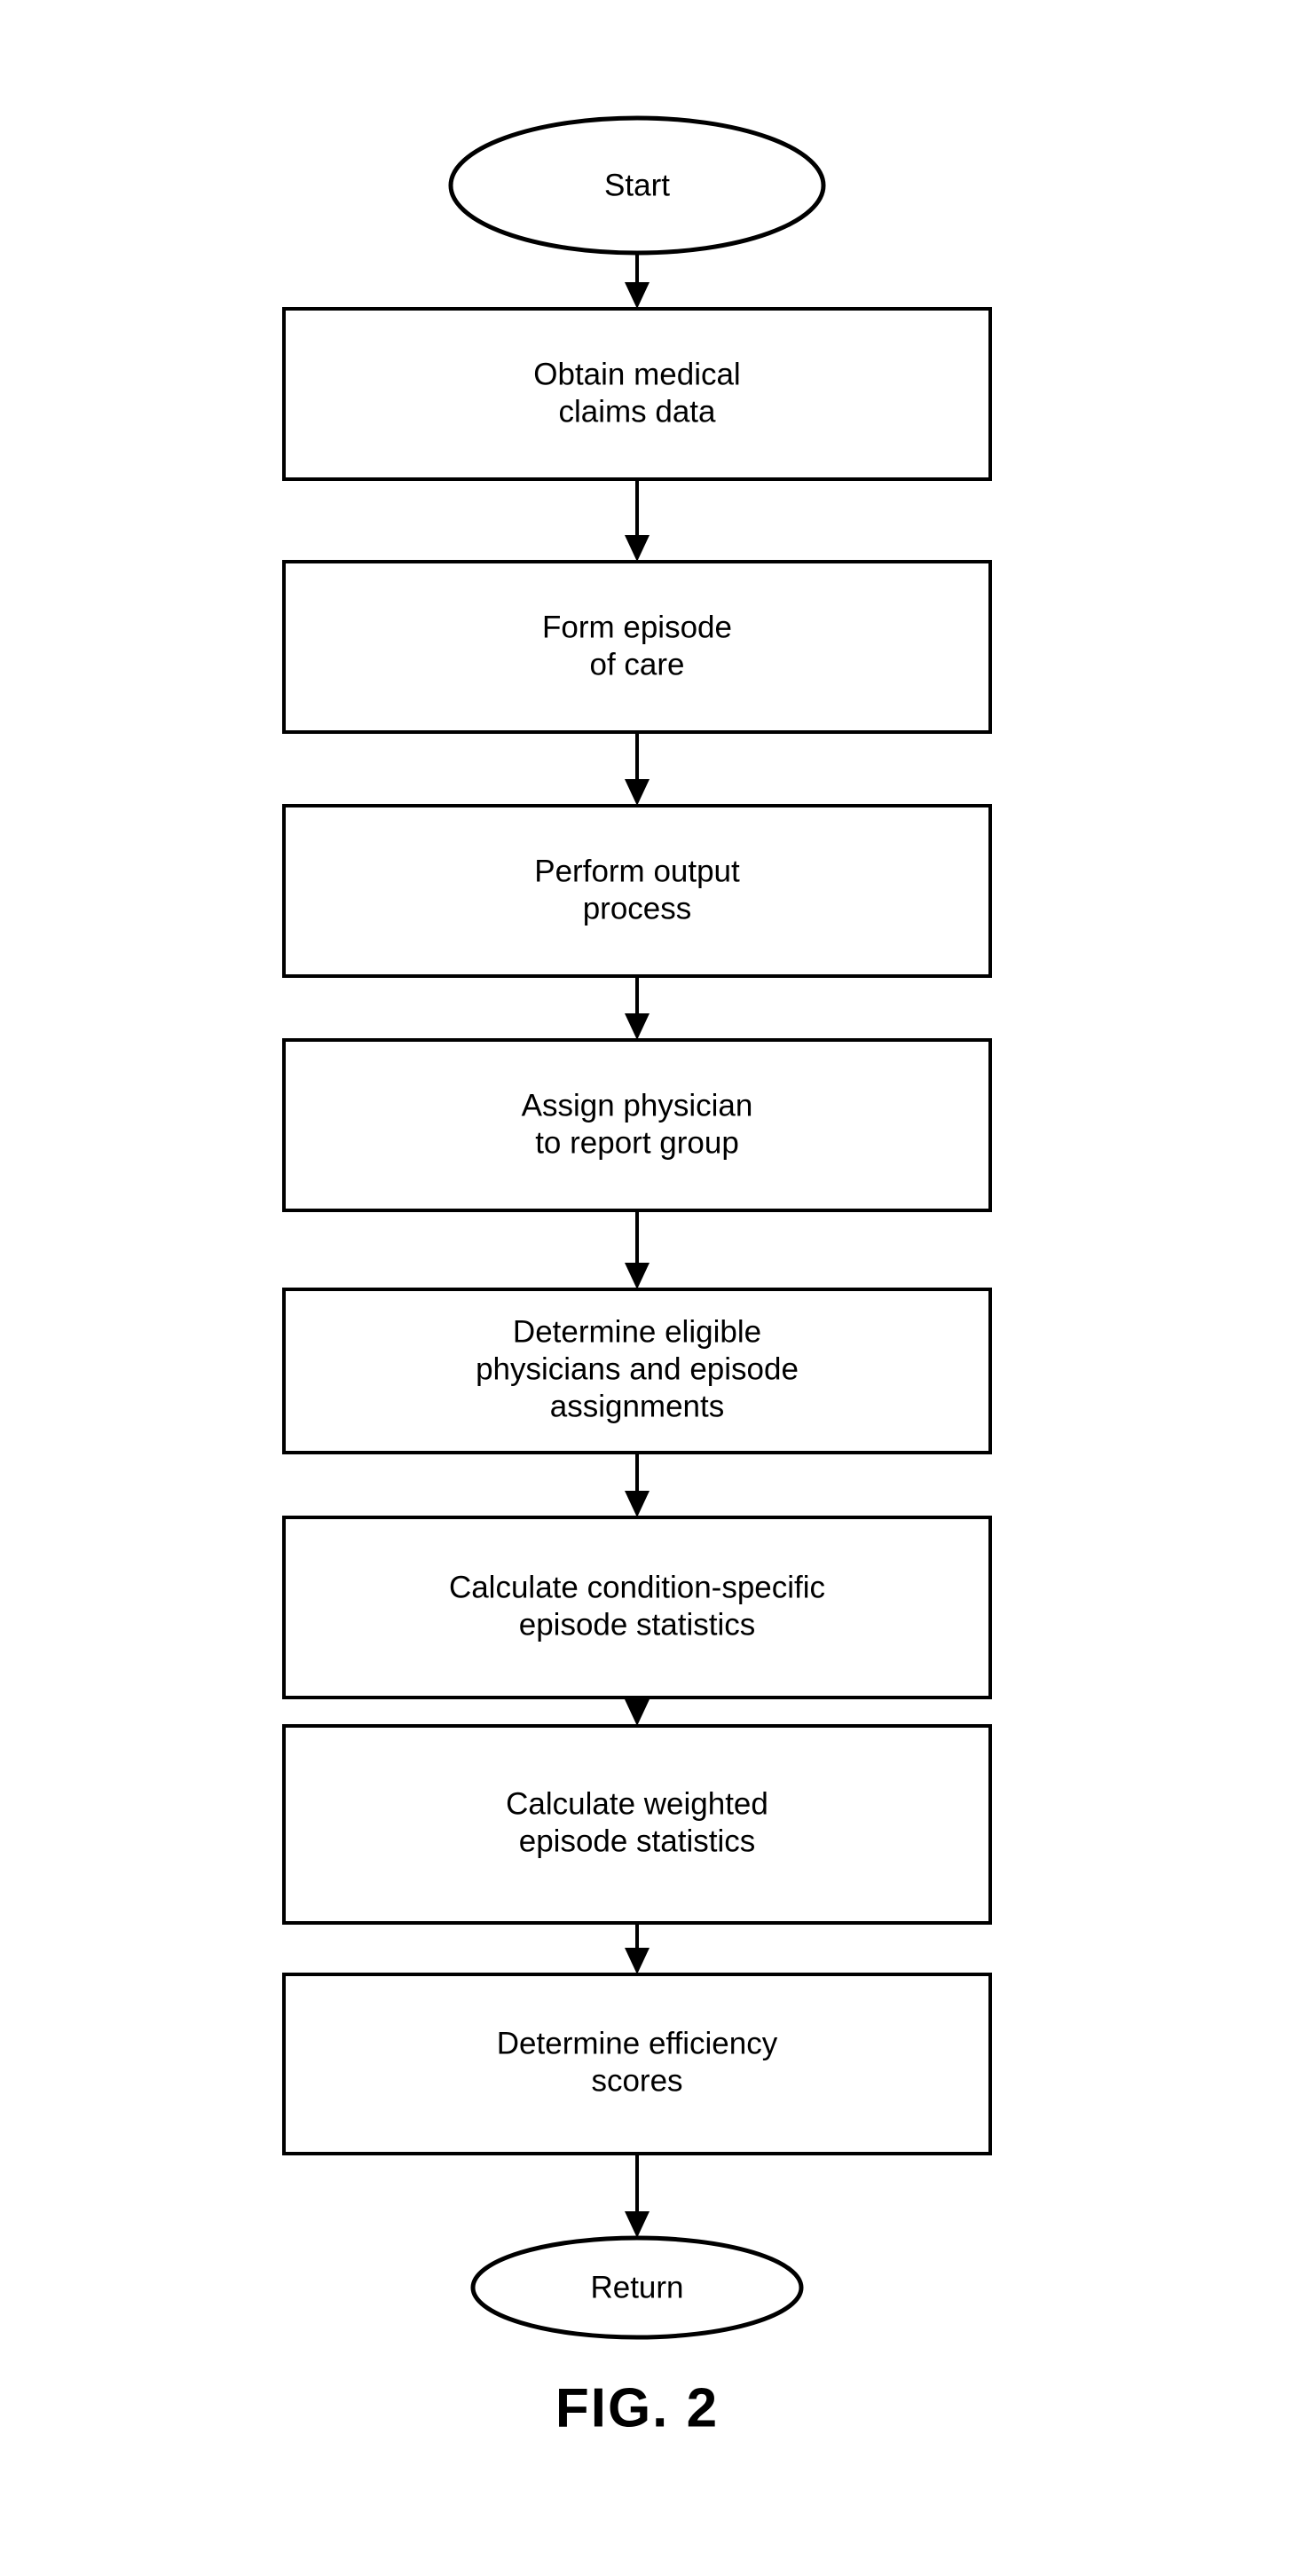 The height and width of the screenshot is (2576, 1307). I want to click on flowchart-node-return: Return, so click(637, 2287).